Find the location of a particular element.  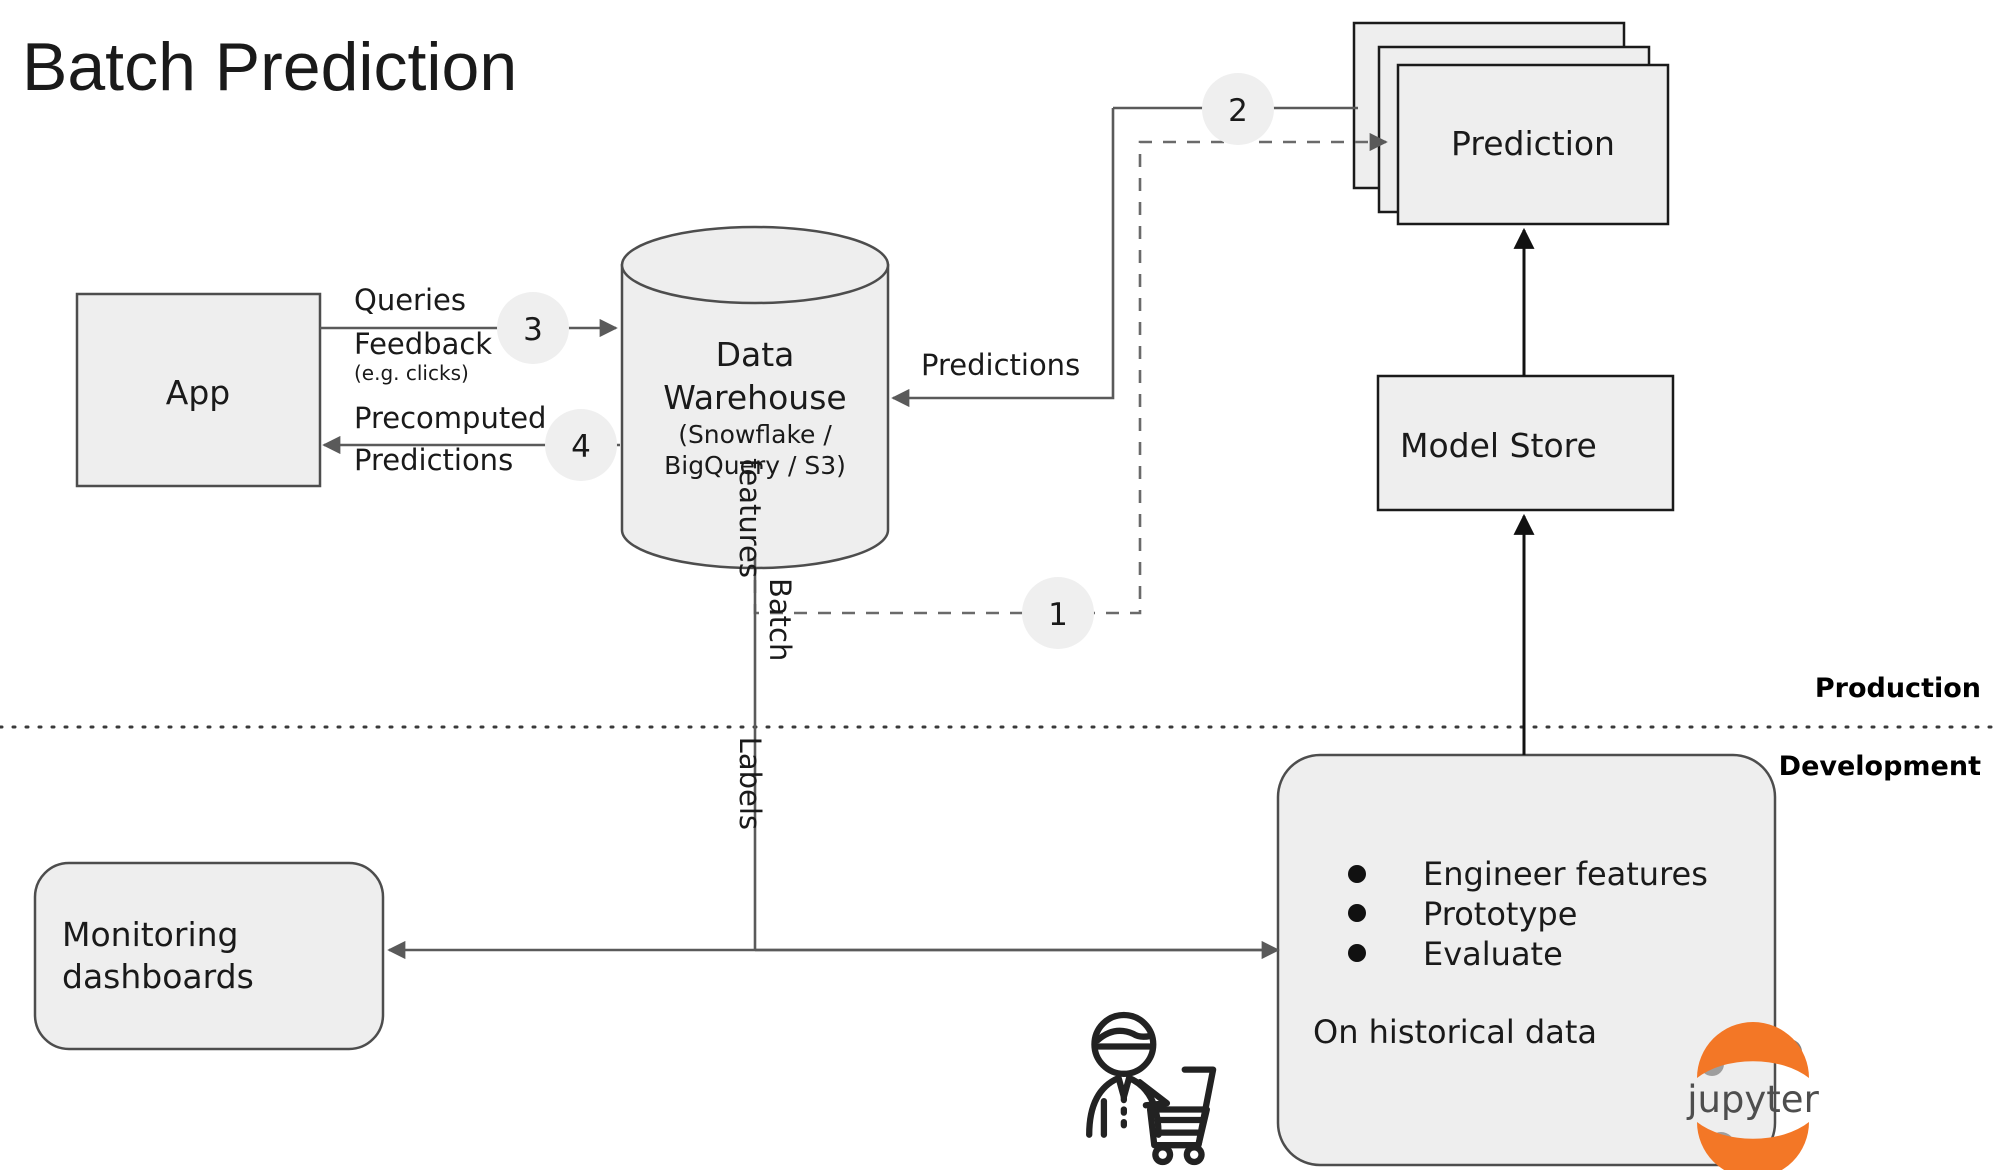

badge-3-label: 3 is located at coordinates (533, 330).